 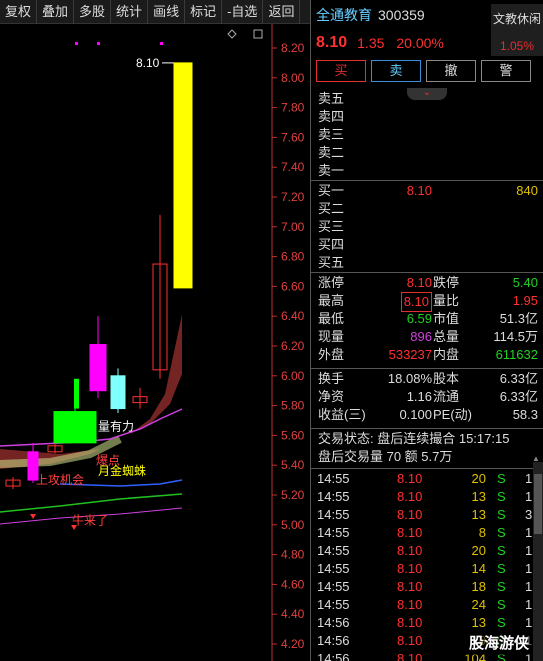 I want to click on stat-row: 换手 18.08% 股本 6.33亿, so click(x=427, y=379).